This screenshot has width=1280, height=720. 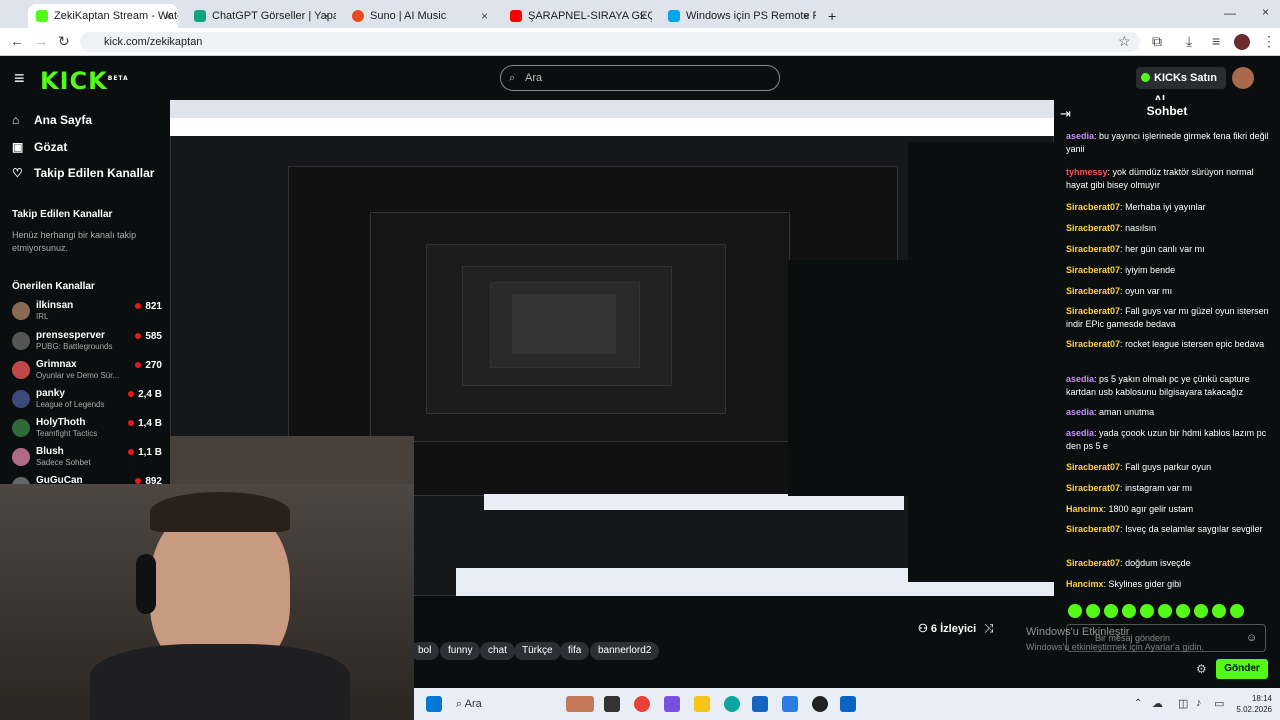 I want to click on widget-icon, so click(x=580, y=704).